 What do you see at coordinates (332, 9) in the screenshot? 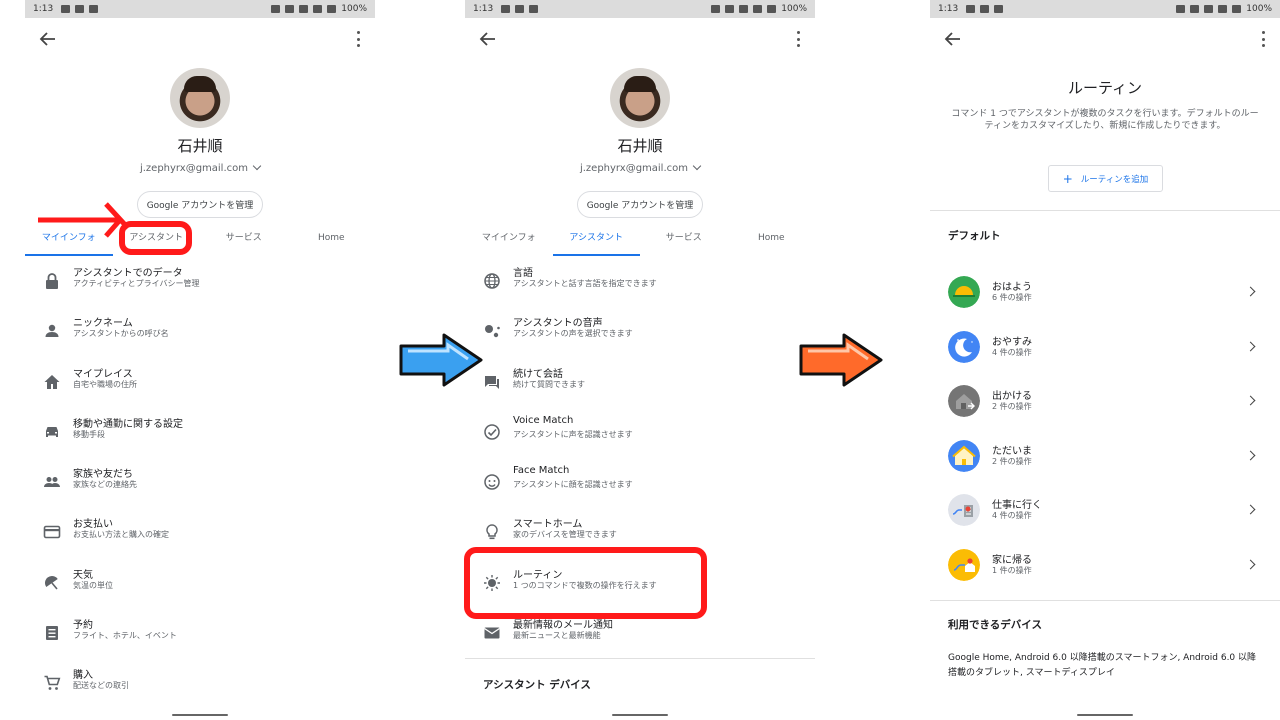
I see `battery-icon` at bounding box center [332, 9].